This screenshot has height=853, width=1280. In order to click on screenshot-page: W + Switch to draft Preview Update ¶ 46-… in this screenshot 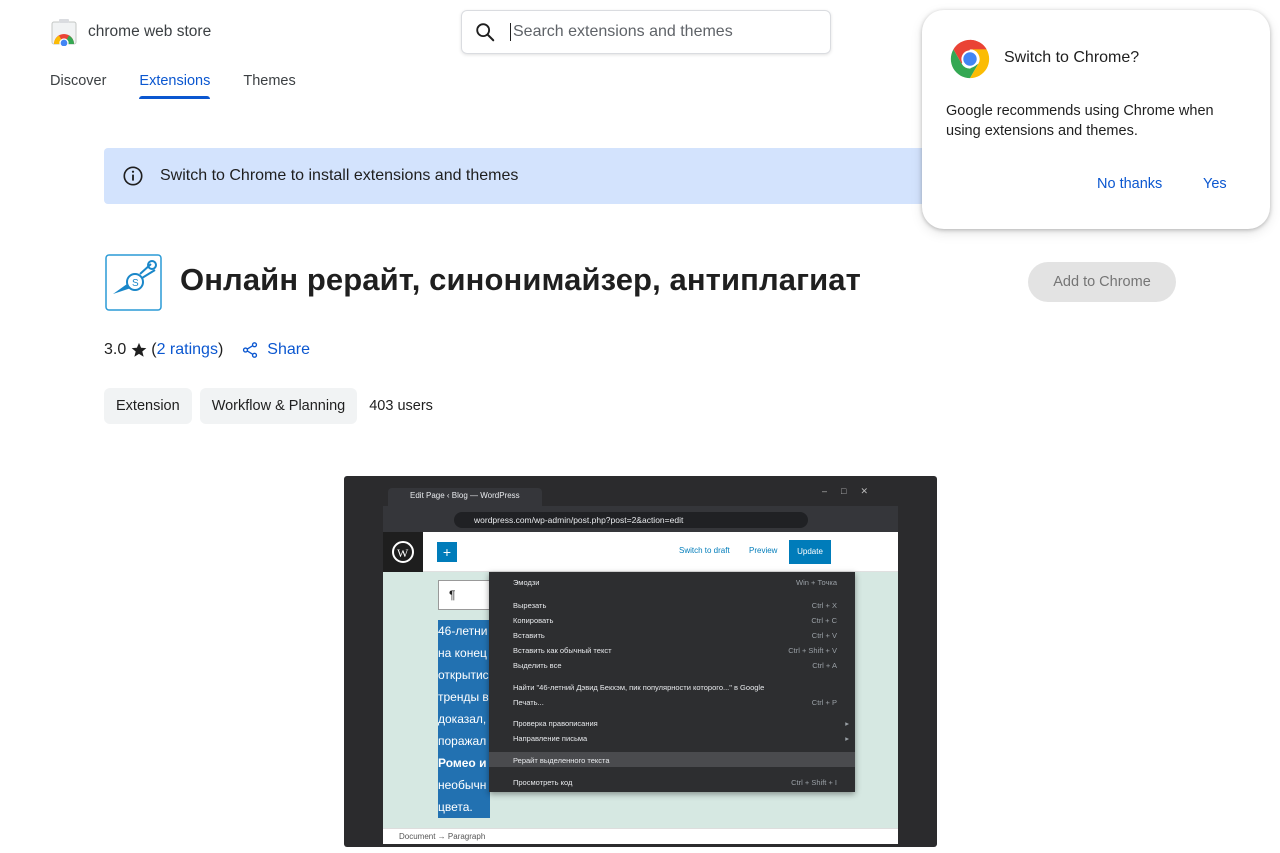, I will do `click(640, 688)`.